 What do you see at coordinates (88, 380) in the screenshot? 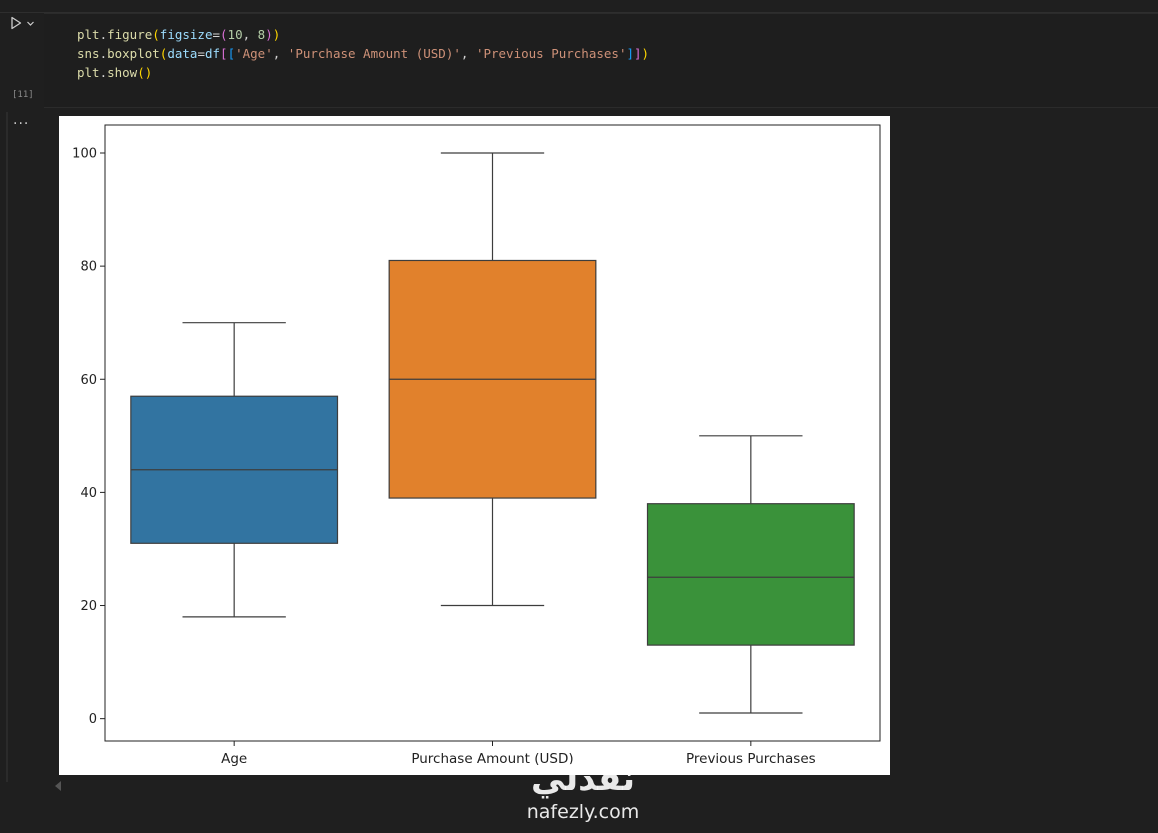
I see `y-tick-label: 60` at bounding box center [88, 380].